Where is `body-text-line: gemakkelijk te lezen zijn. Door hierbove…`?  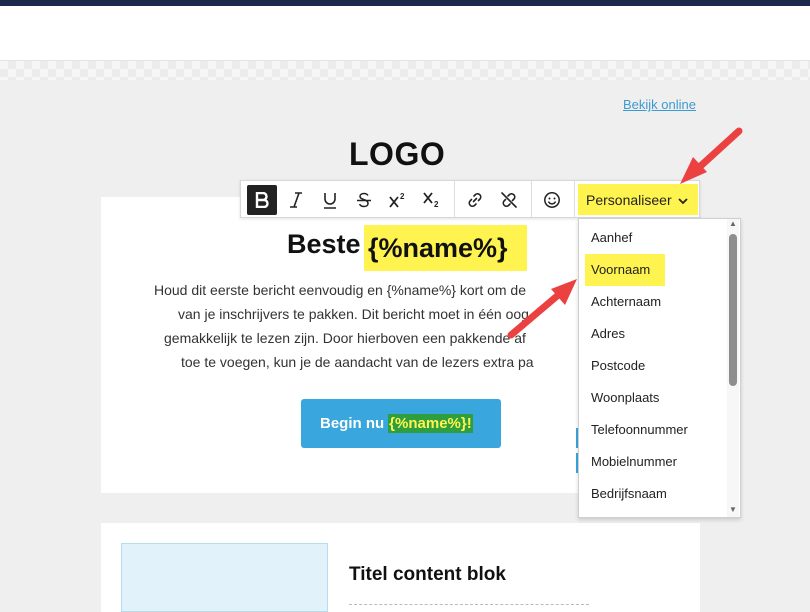
body-text-line: gemakkelijk te lezen zijn. Door hierbove… is located at coordinates (345, 338).